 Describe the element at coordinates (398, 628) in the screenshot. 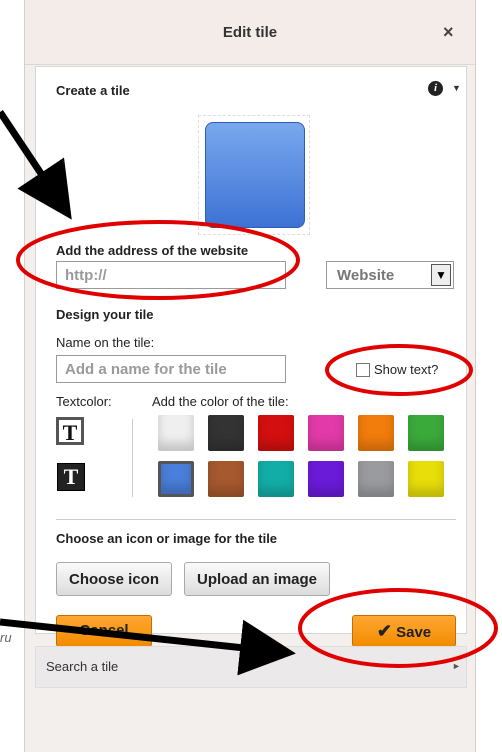

I see `annotation-circle-save` at that location.